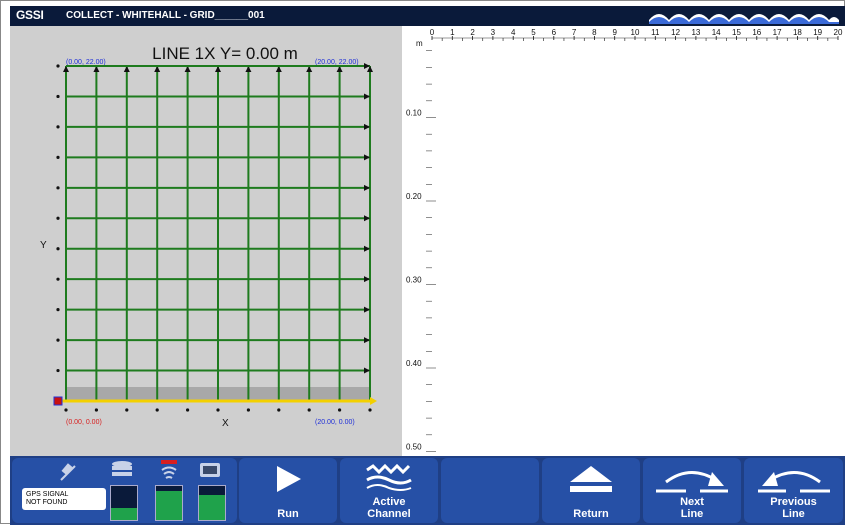 This screenshot has height=526, width=847. I want to click on horizontal-tick-label: 12, so click(675, 32).